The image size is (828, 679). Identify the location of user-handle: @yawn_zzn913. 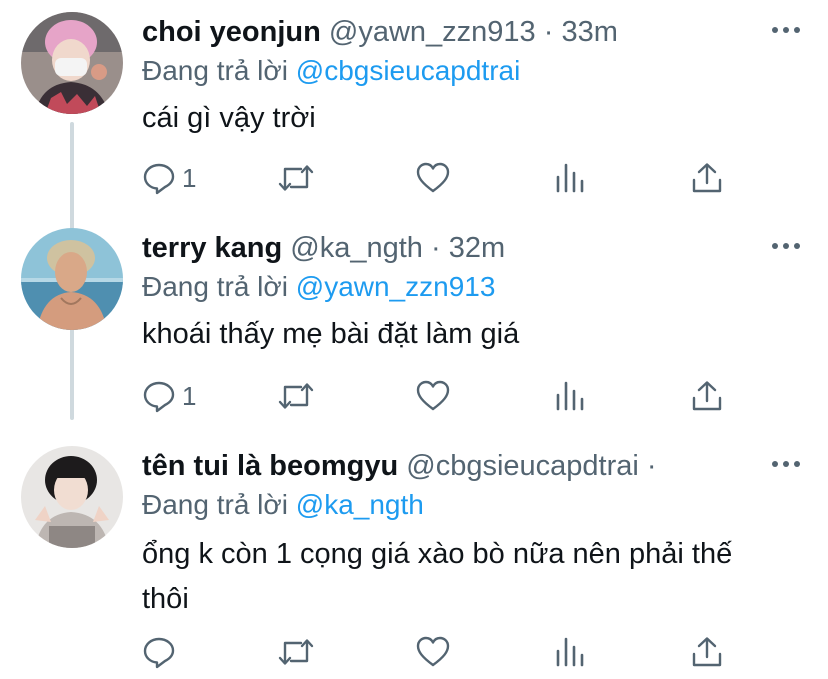
(432, 32).